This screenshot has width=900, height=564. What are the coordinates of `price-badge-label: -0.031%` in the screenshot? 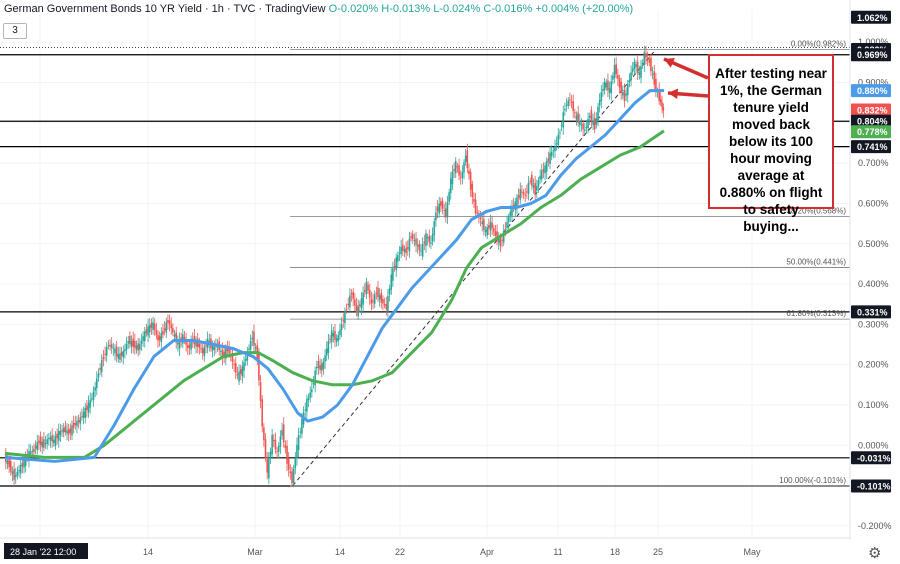 It's located at (874, 458).